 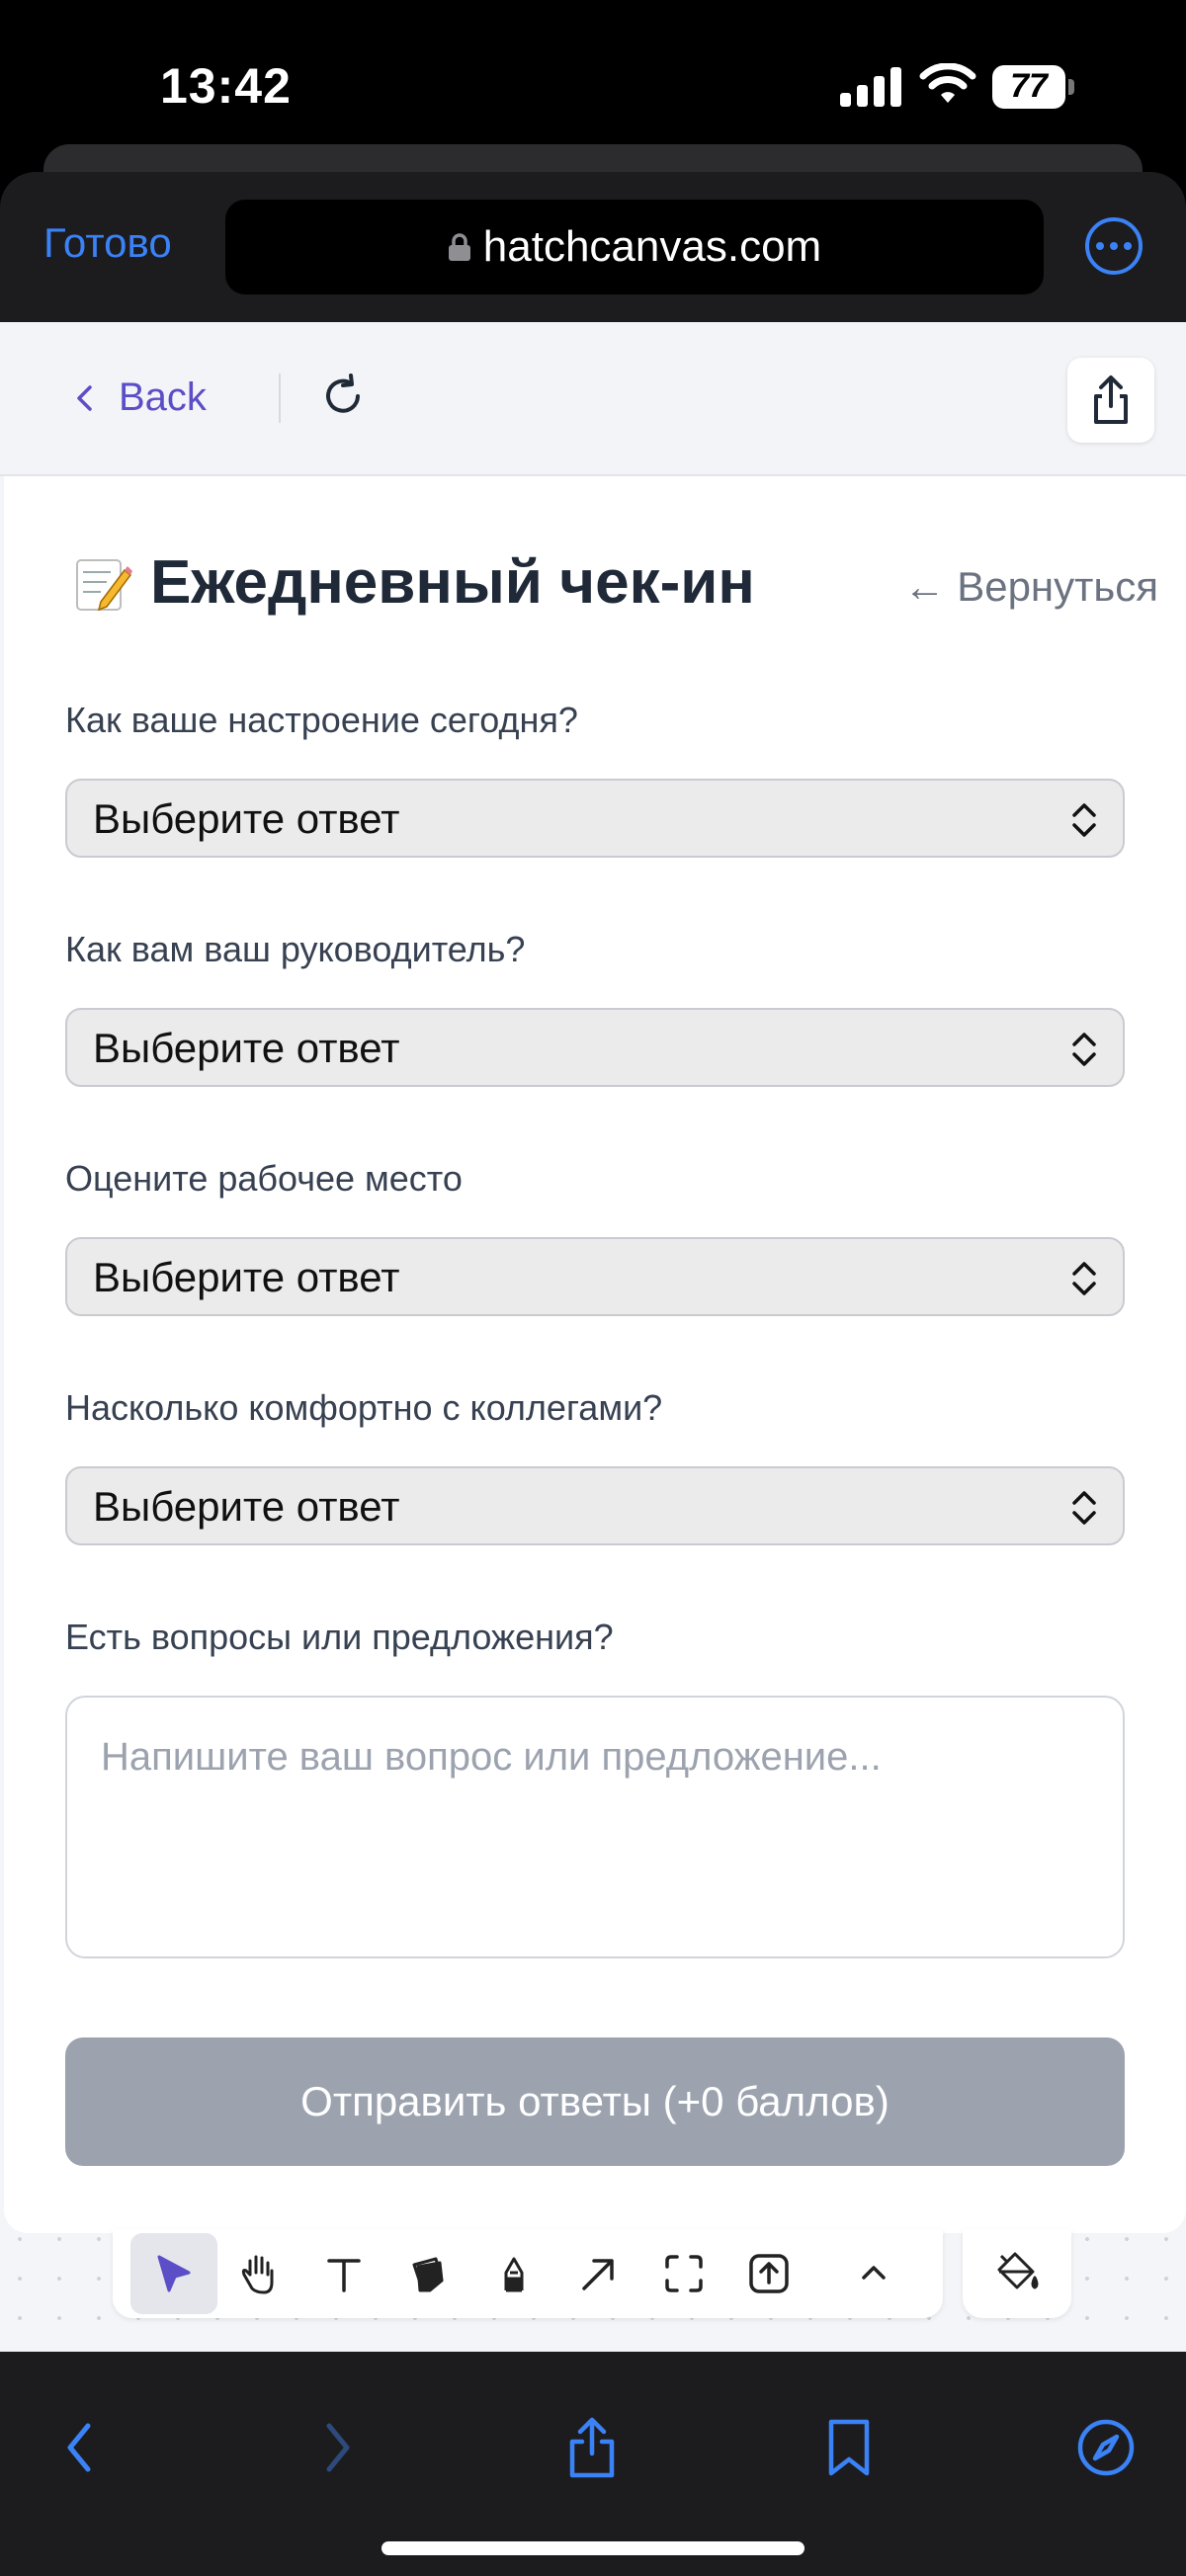 I want to click on lock-icon, so click(x=459, y=247).